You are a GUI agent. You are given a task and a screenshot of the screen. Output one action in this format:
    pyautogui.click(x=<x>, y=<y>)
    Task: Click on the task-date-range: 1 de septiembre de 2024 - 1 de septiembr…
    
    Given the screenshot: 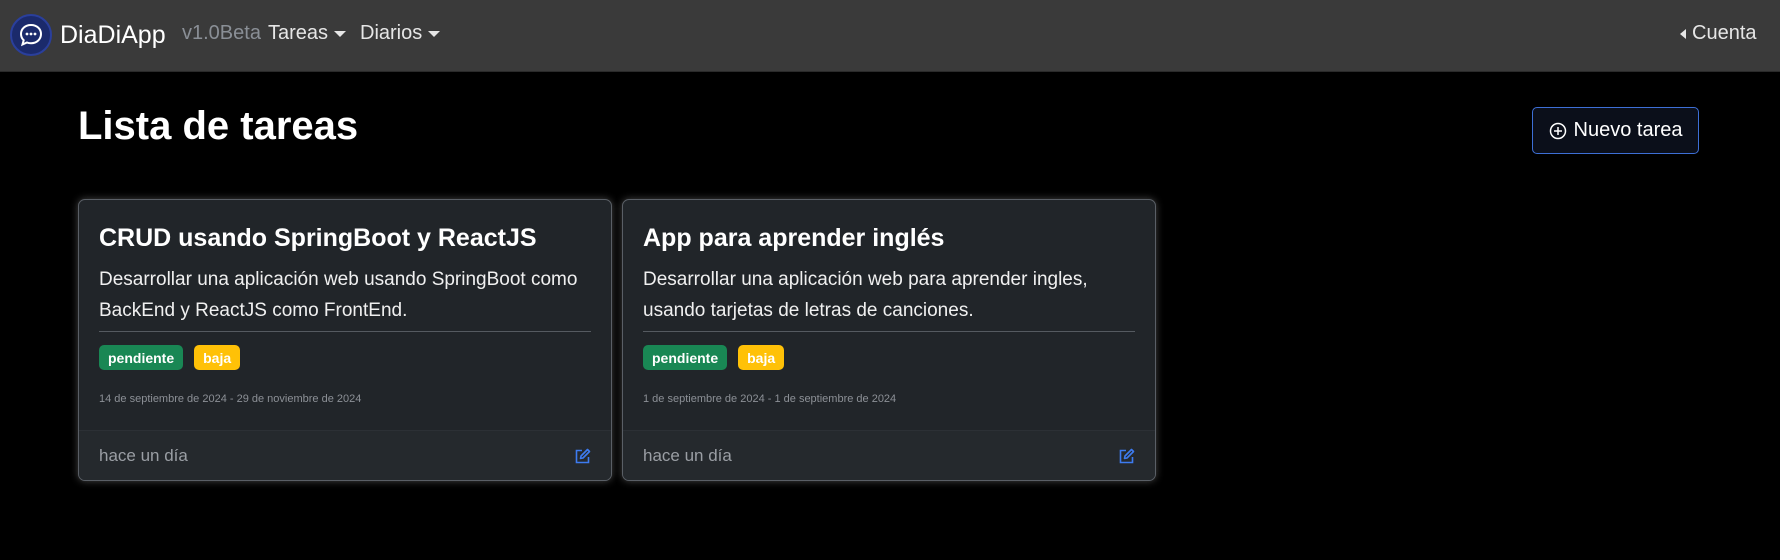 What is the action you would take?
    pyautogui.click(x=770, y=399)
    